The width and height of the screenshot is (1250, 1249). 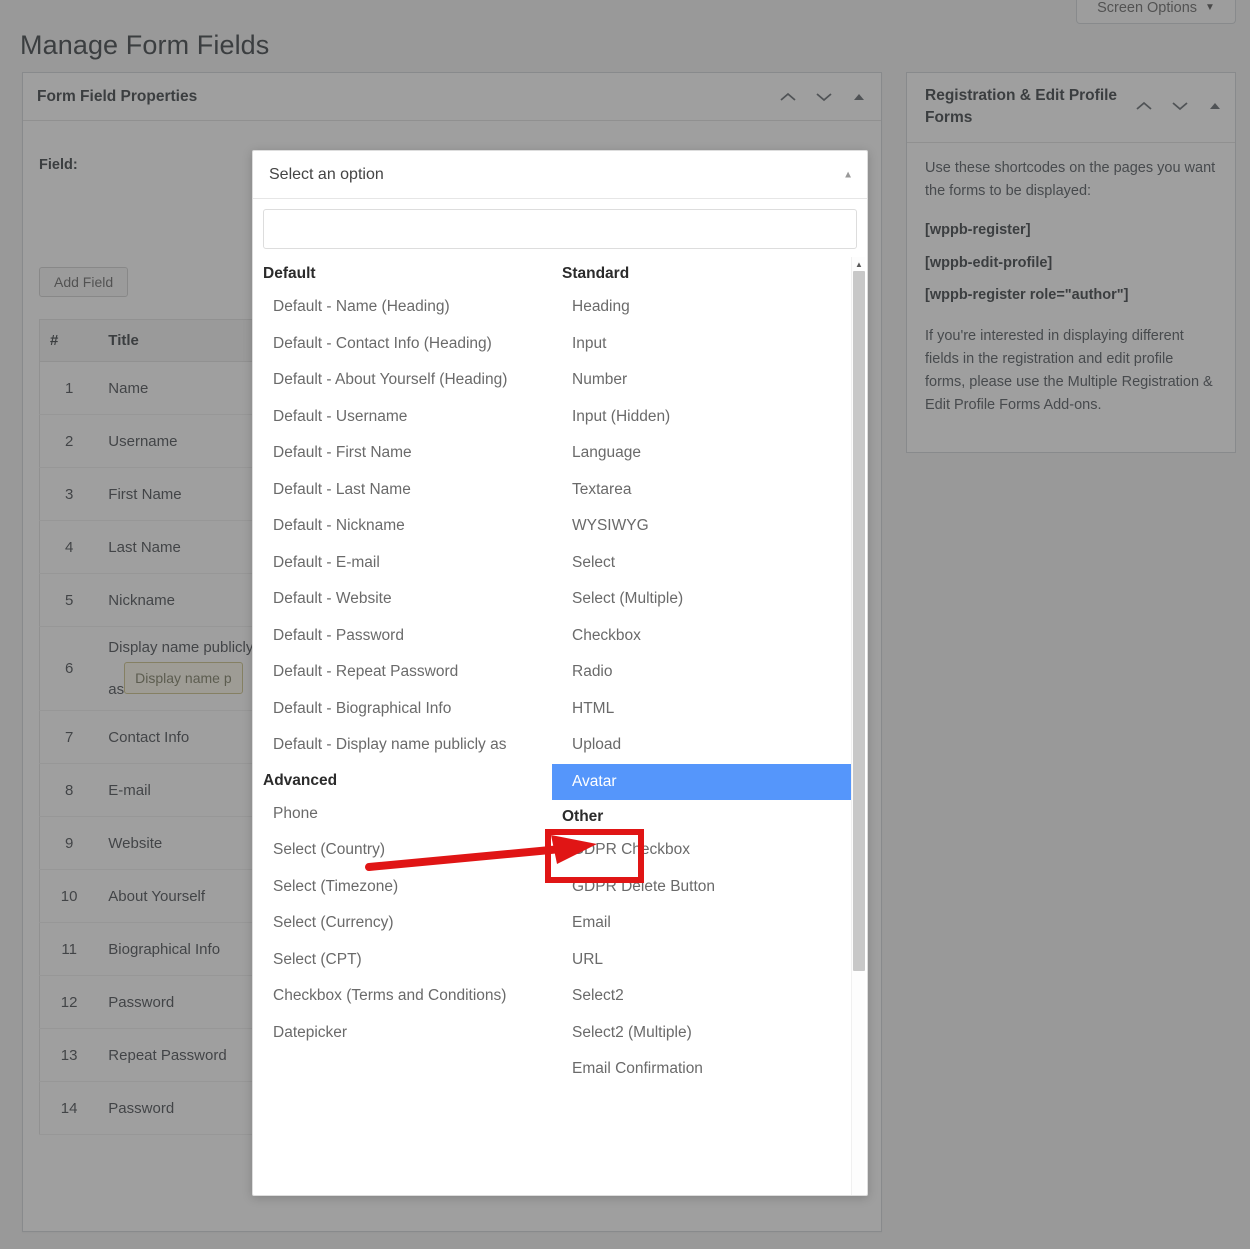 What do you see at coordinates (185, 388) in the screenshot?
I see `row-title: Name` at bounding box center [185, 388].